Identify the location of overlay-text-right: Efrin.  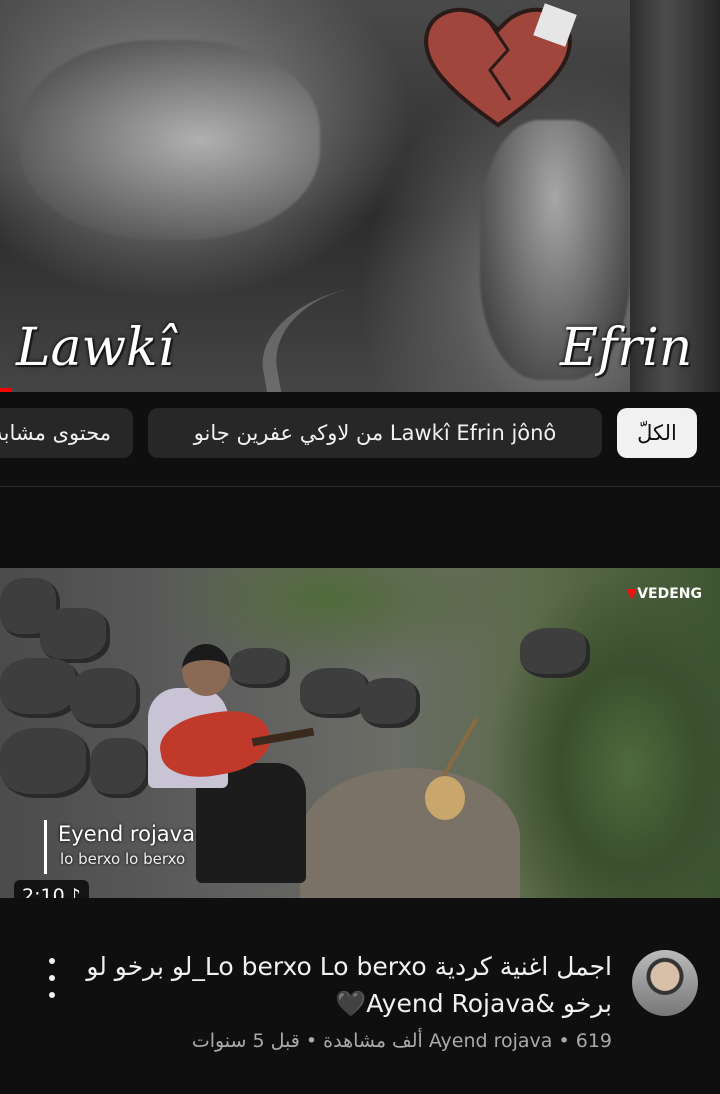
(626, 348).